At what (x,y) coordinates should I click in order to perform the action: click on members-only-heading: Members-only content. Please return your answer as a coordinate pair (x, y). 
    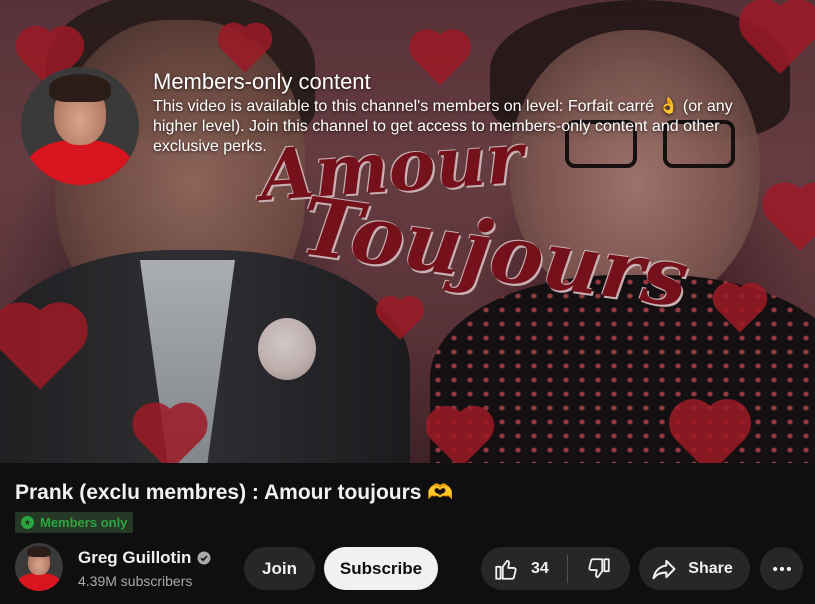
    Looking at the image, I should click on (262, 81).